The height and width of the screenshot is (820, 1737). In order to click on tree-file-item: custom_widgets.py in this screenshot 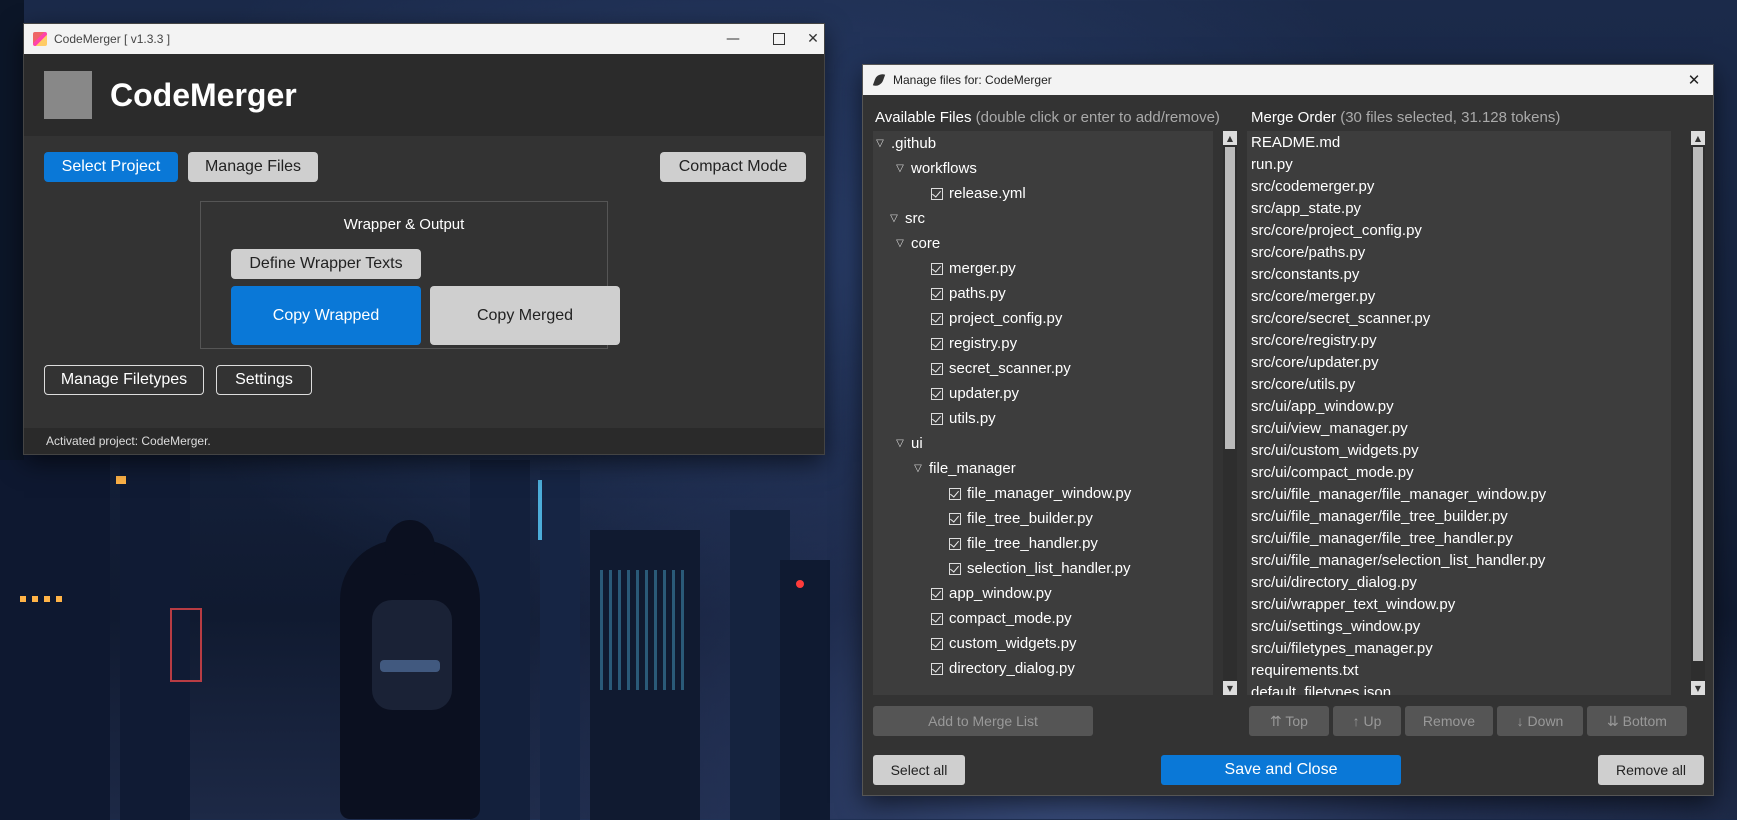, I will do `click(1004, 643)`.